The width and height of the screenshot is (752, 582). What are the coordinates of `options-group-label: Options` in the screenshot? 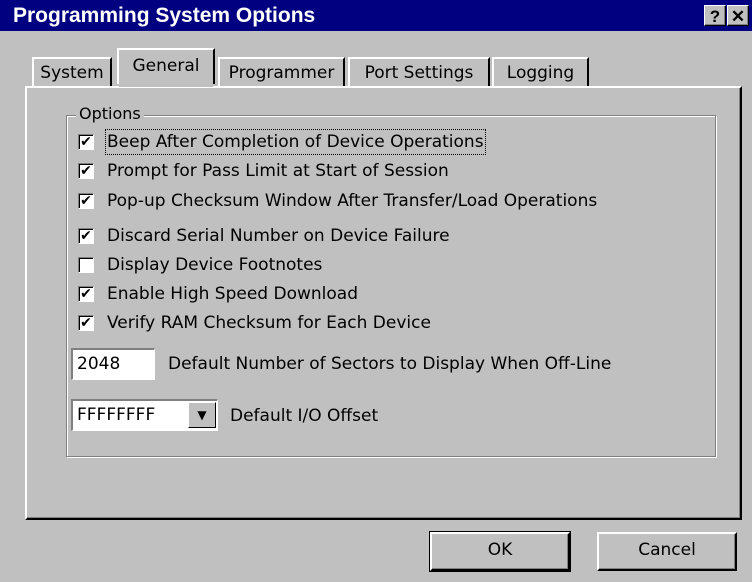 It's located at (110, 114).